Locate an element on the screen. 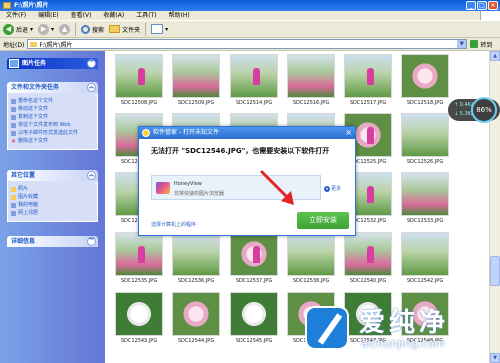 This screenshot has width=500, height=363. thumbnail-caption: SDC12537.JPG is located at coordinates (254, 281).